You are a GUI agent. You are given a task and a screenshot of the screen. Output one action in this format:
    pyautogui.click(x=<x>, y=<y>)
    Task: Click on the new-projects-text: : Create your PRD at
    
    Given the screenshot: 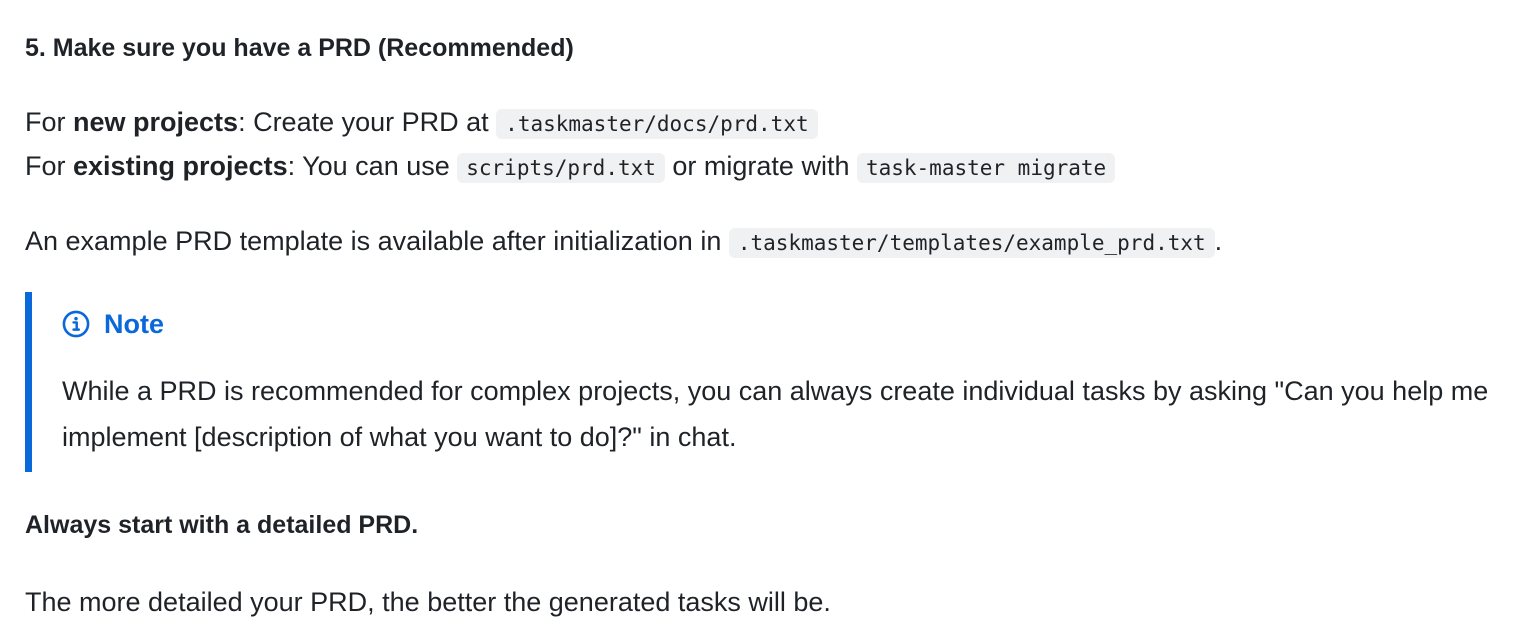 What is the action you would take?
    pyautogui.click(x=367, y=122)
    